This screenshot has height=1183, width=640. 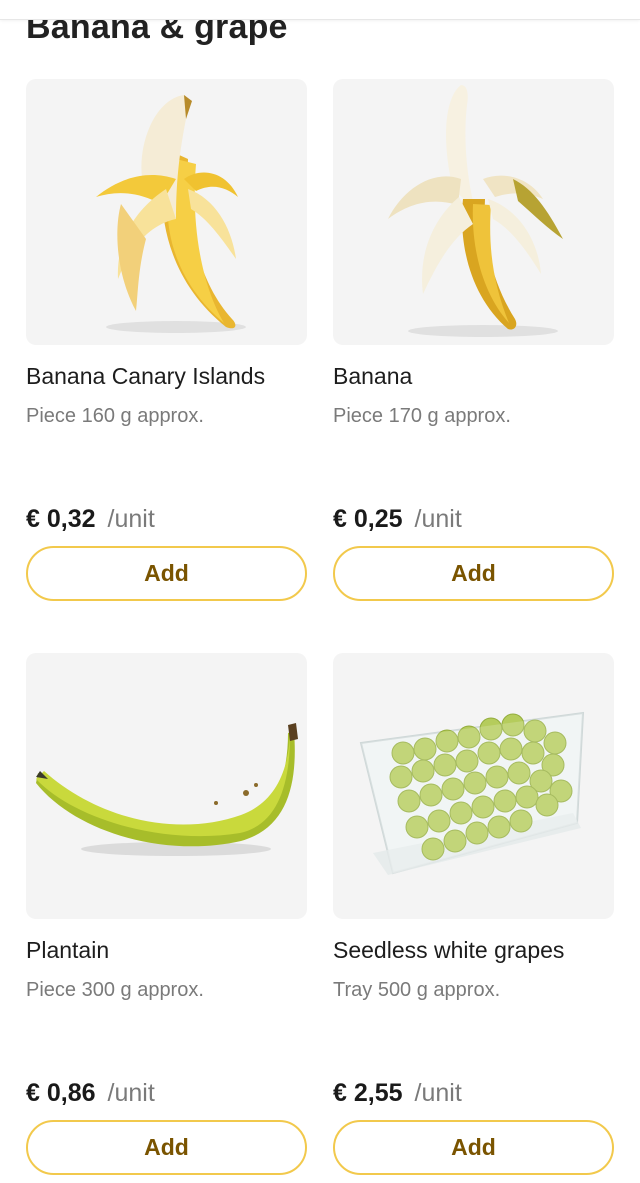 What do you see at coordinates (61, 1093) in the screenshot?
I see `product-price: € 0,86` at bounding box center [61, 1093].